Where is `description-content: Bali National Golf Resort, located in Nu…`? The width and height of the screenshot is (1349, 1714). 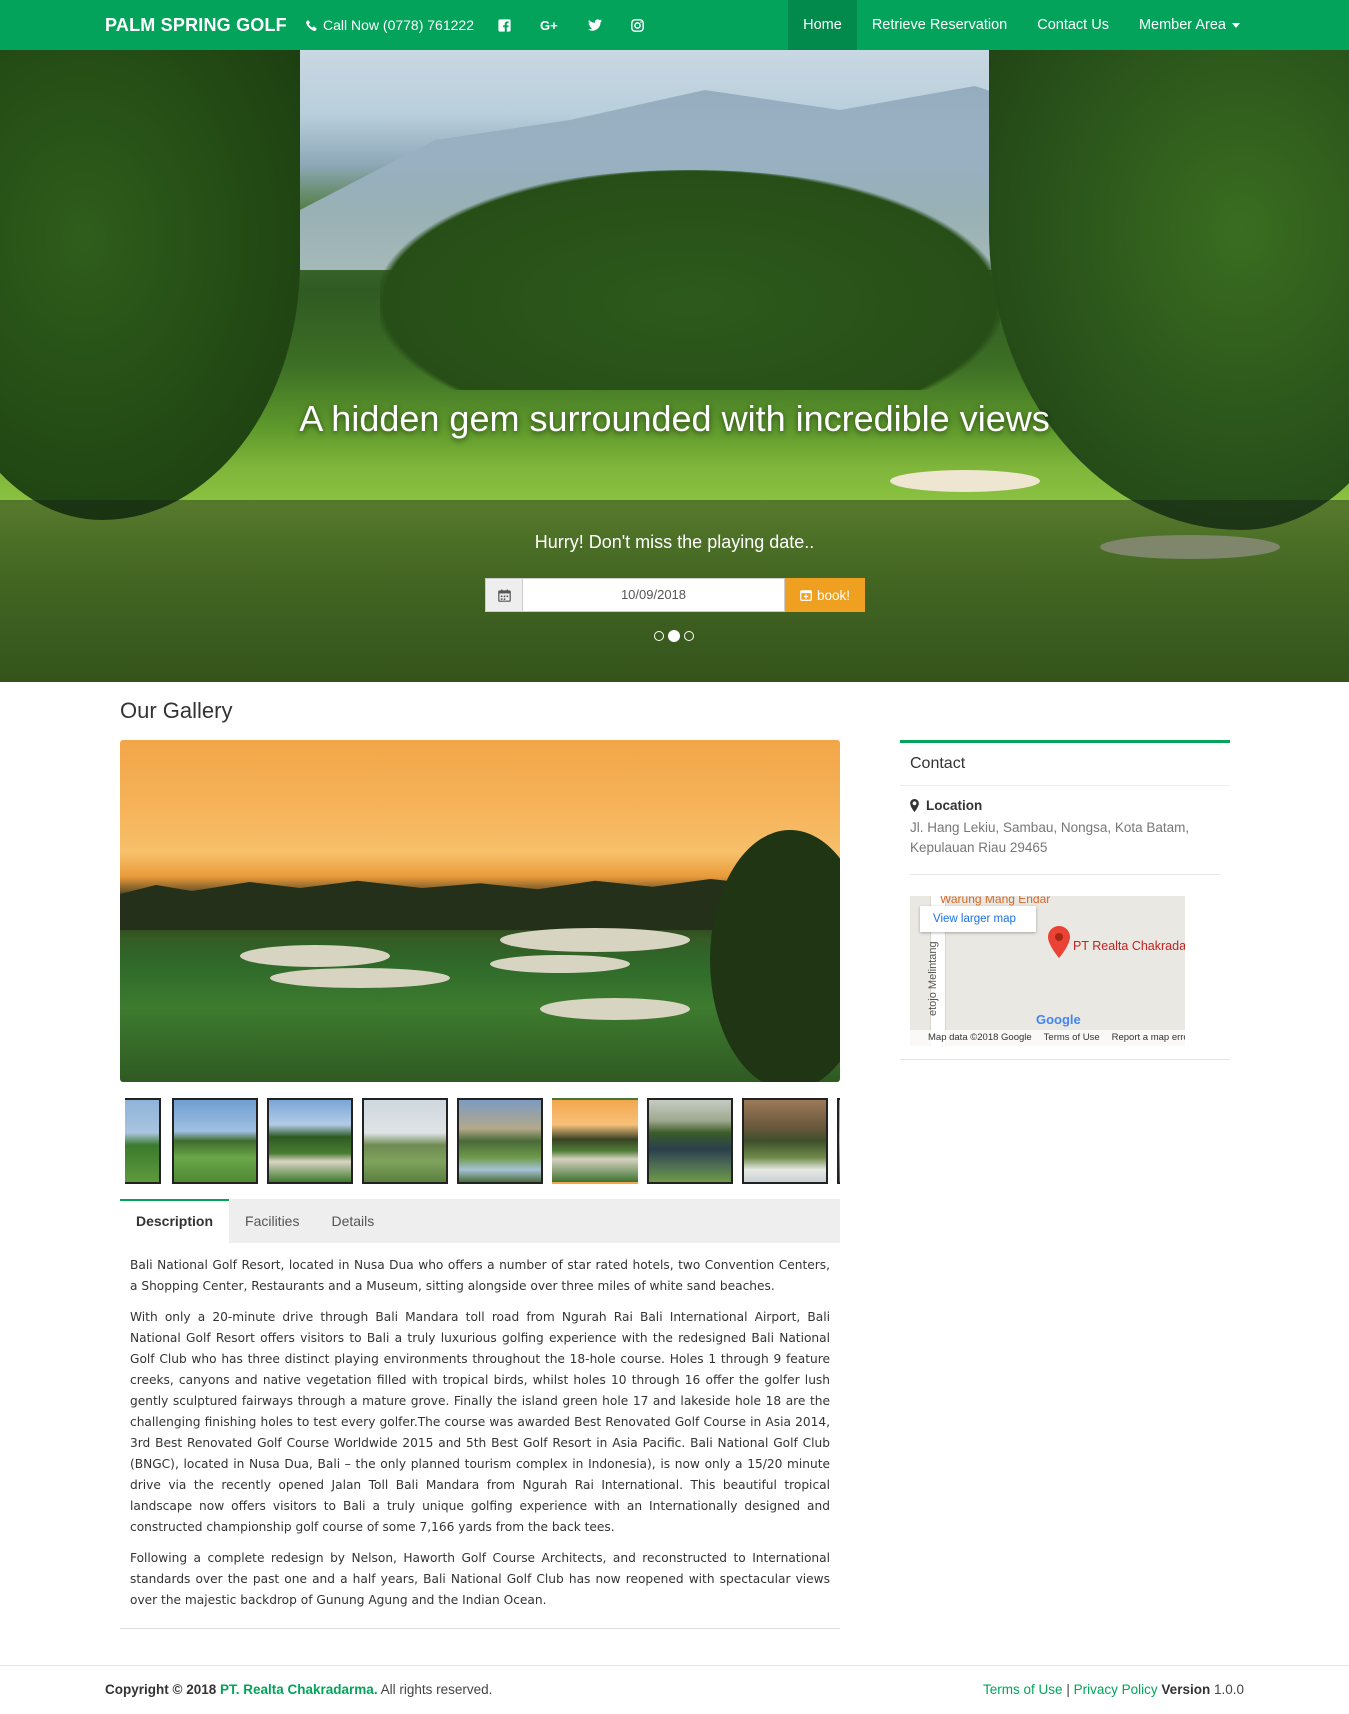 description-content: Bali National Golf Resort, located in Nu… is located at coordinates (480, 1438).